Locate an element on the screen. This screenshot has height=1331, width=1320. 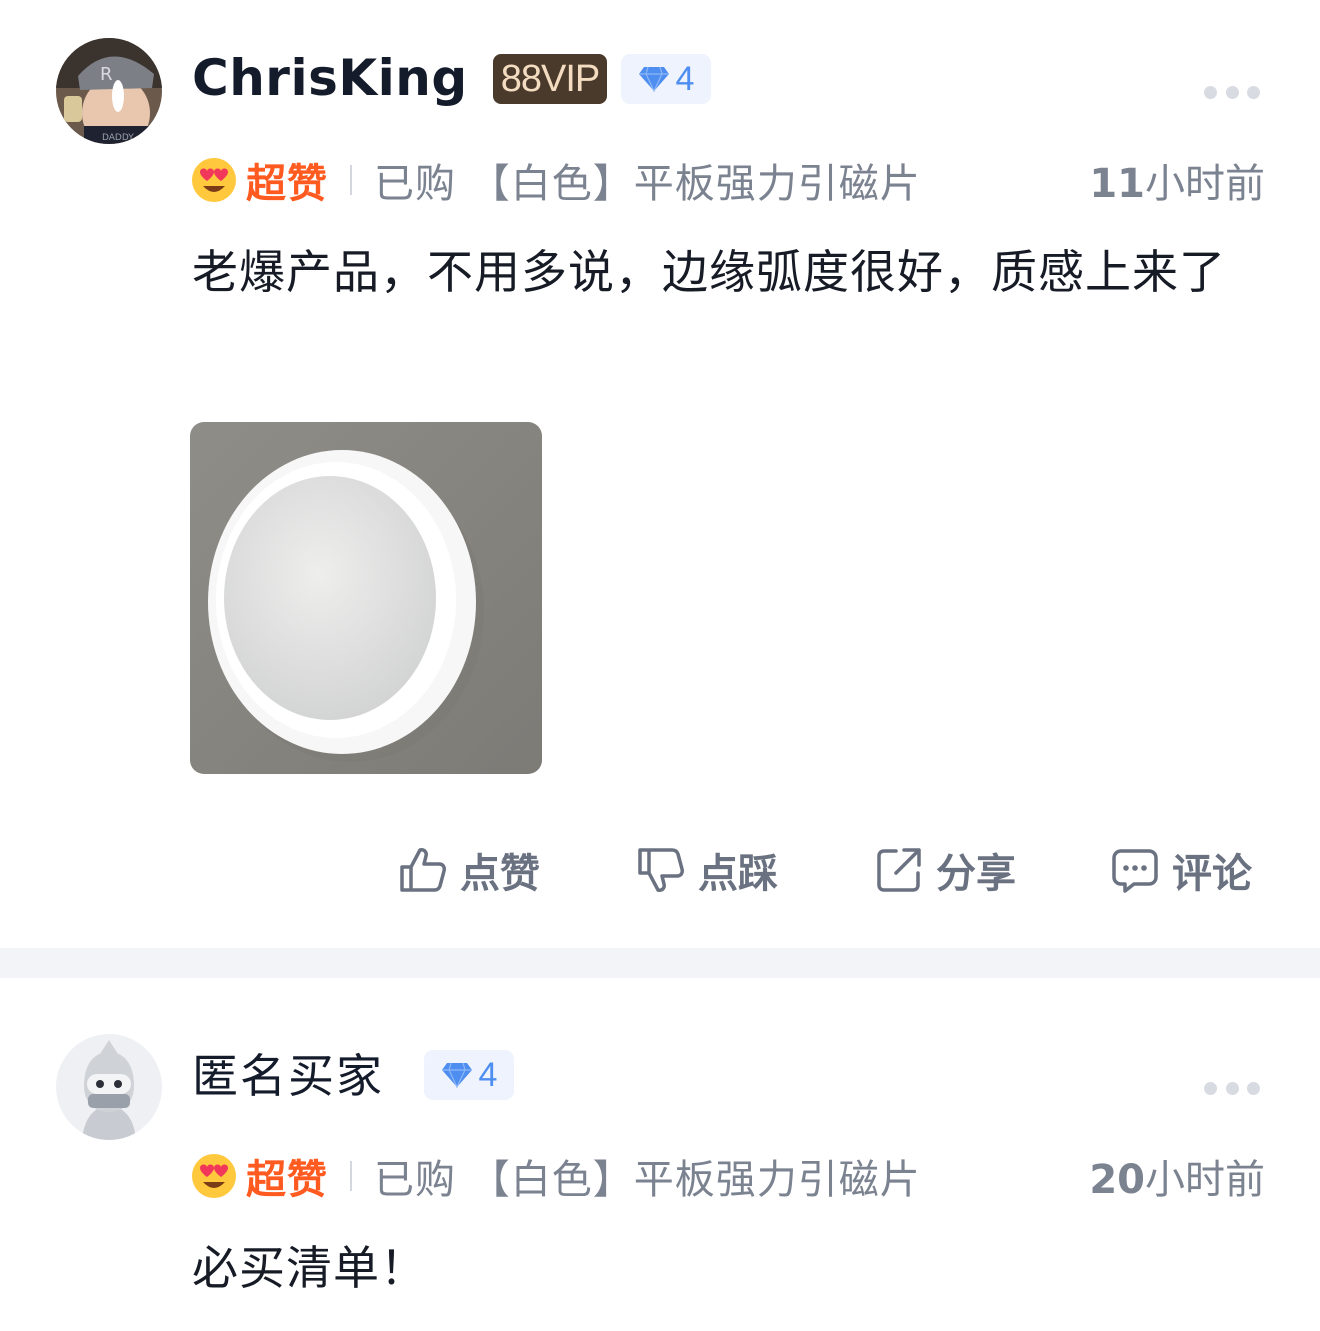
review-meta: 超赞 已购 【白色】平板强力引磁片 20小时前 is located at coordinates (727, 1176).